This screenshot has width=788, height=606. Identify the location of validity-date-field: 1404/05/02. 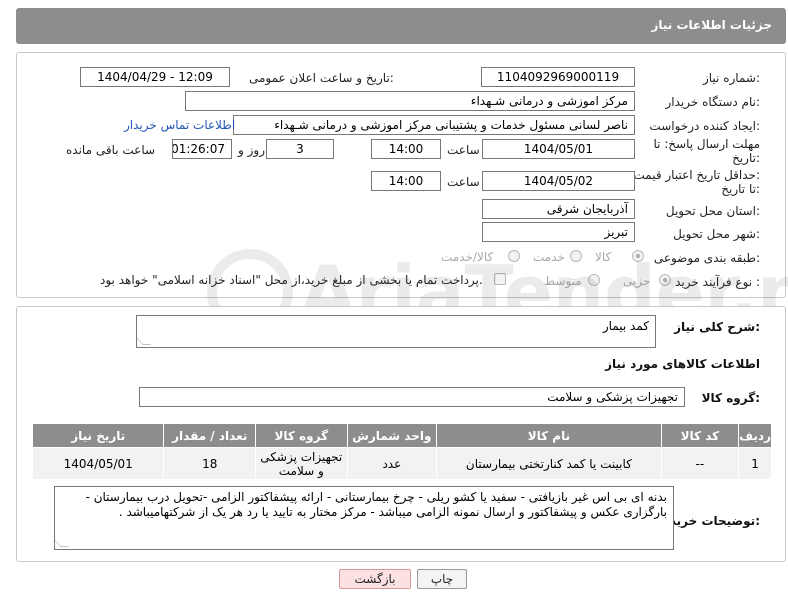
(558, 181).